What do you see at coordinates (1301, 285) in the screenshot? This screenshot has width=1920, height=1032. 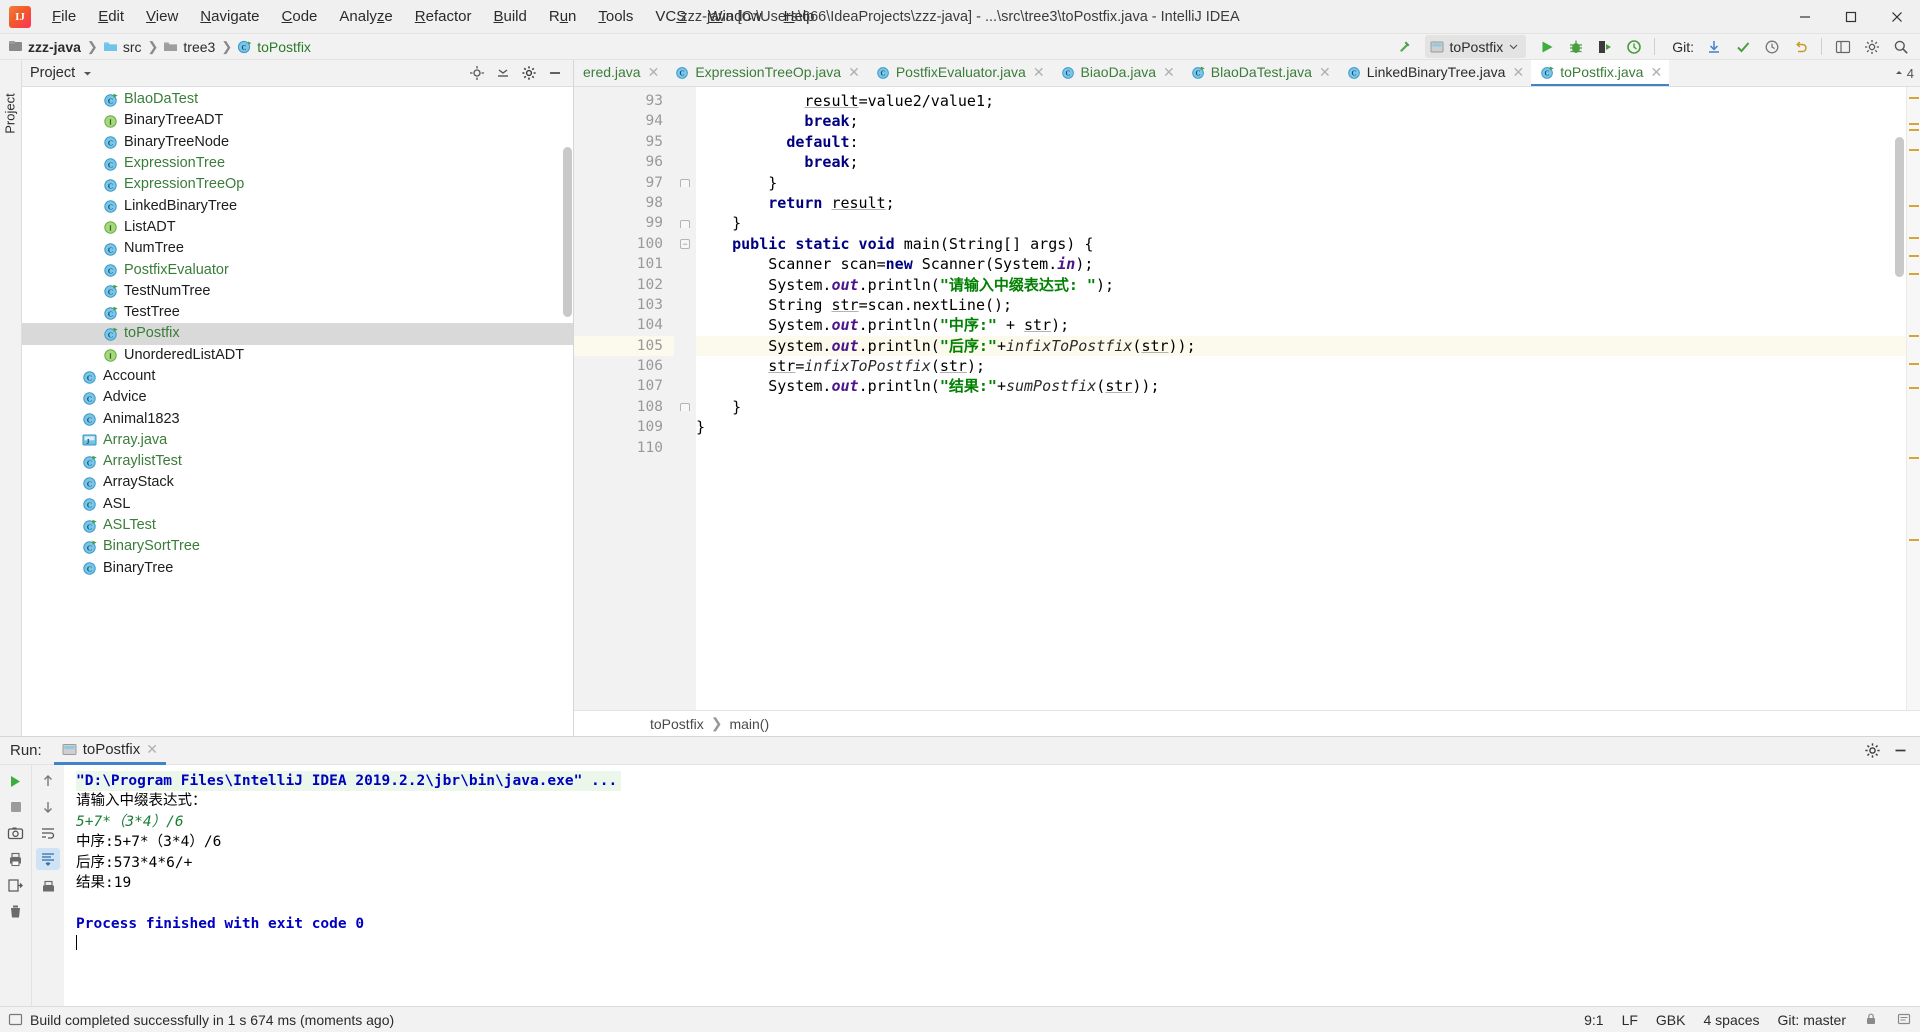 I see `code-line: System.out.println("请输入中缀表达式: ");` at bounding box center [1301, 285].